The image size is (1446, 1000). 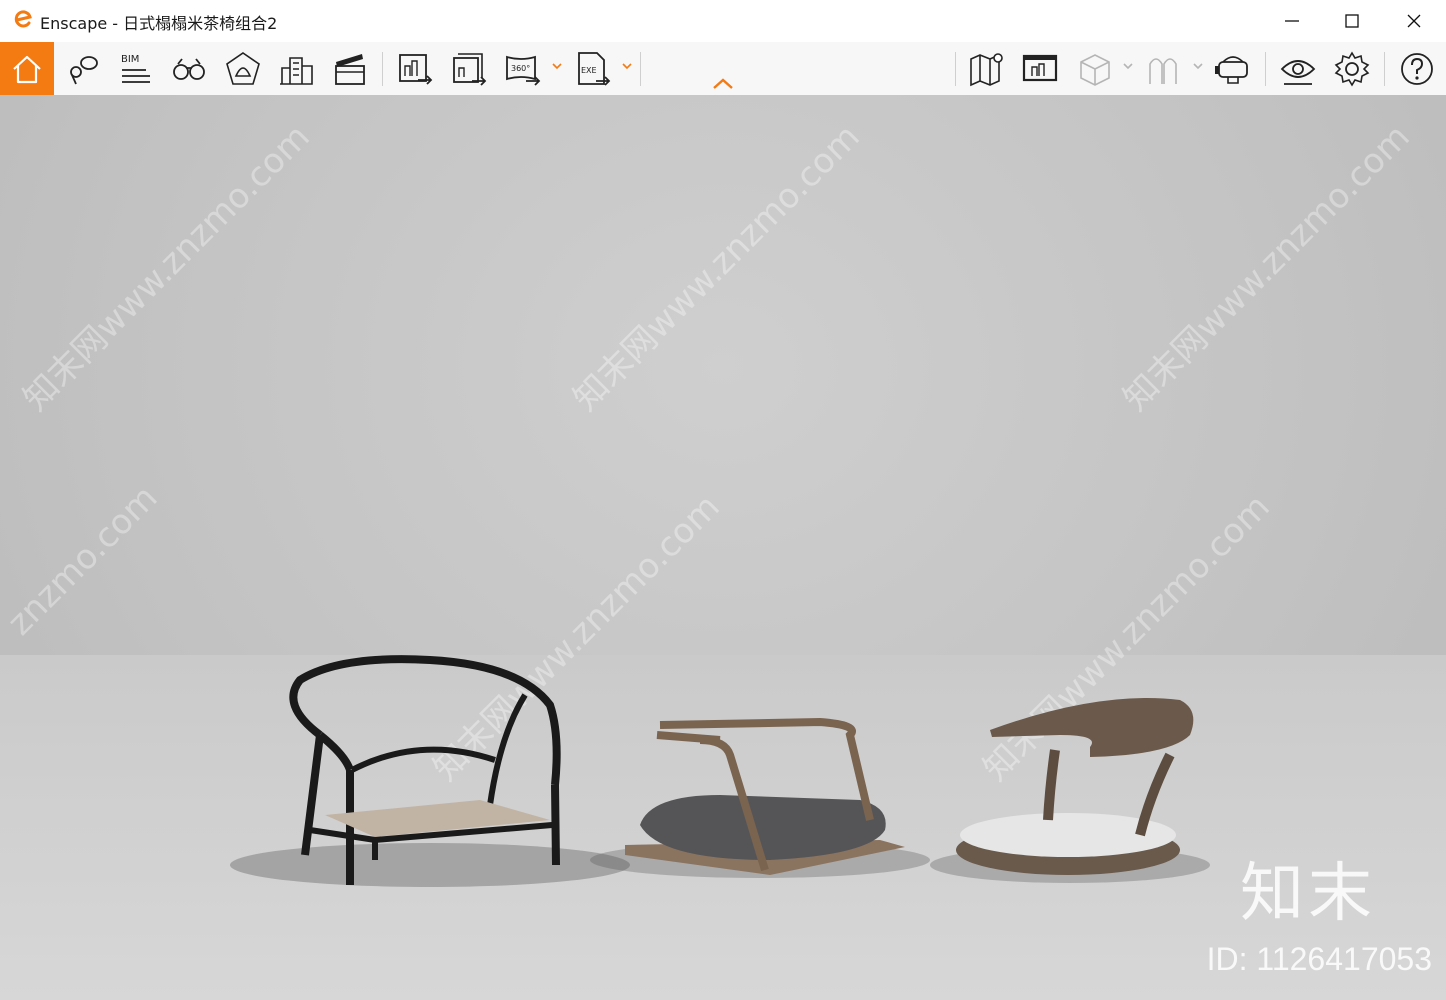 I want to click on render-screenshot-button, so click(x=415, y=69).